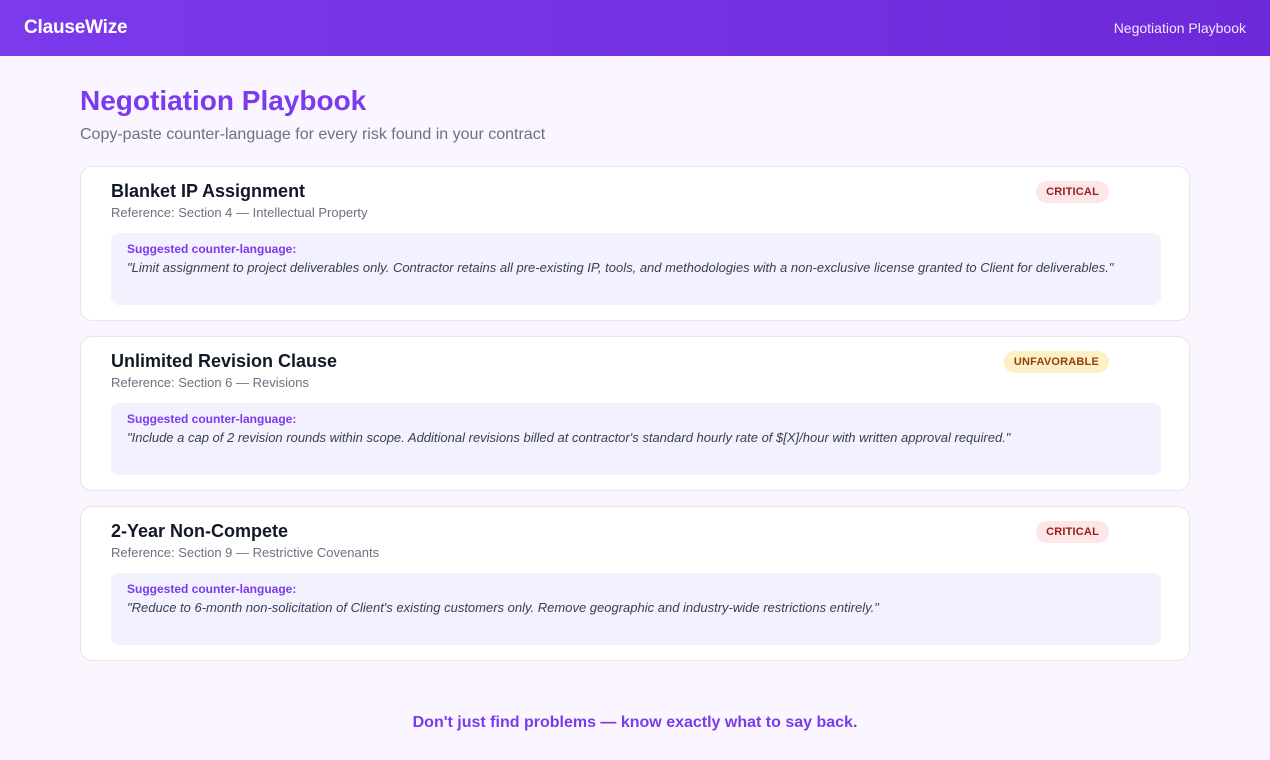 This screenshot has height=760, width=1270. What do you see at coordinates (635, 28) in the screenshot?
I see `top-bar: ClauseWize Negotiation Playbook` at bounding box center [635, 28].